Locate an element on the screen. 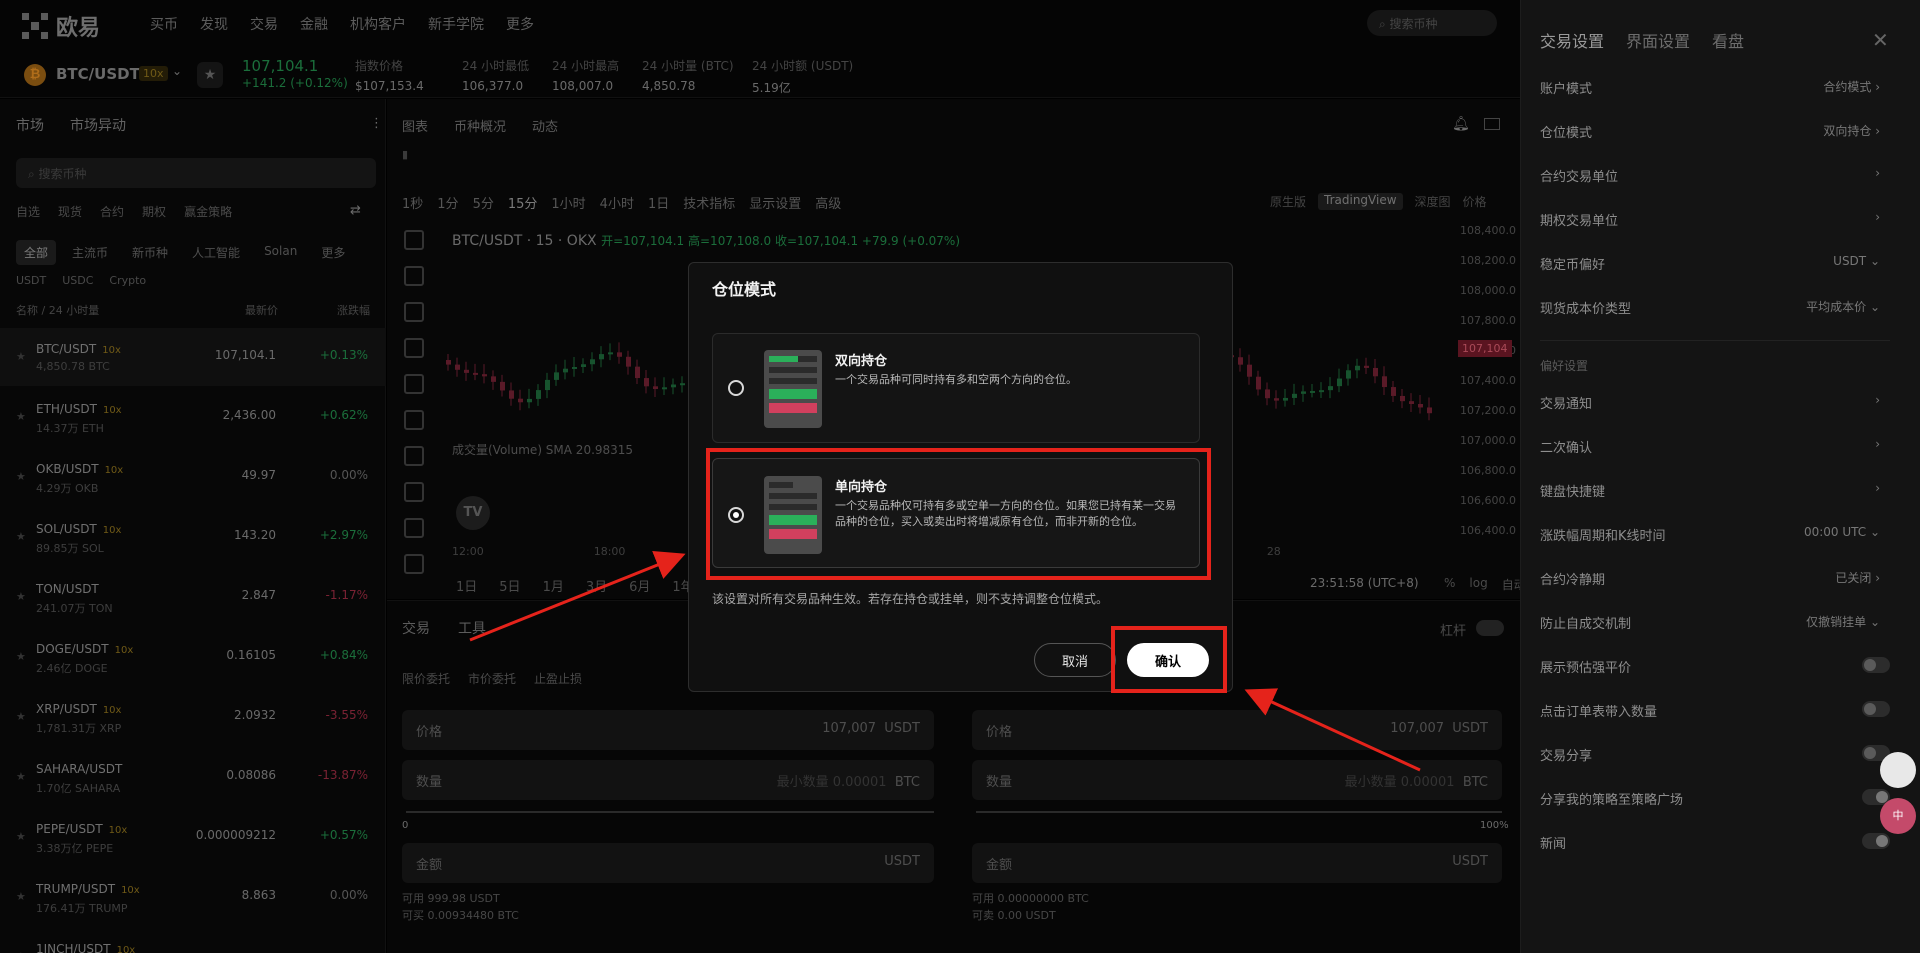 Image resolution: width=1920 pixels, height=953 pixels. list-item: ★ SAHARA/USDT 1.70亿 SAHARA 0.08086 -13.87% is located at coordinates (193, 777).